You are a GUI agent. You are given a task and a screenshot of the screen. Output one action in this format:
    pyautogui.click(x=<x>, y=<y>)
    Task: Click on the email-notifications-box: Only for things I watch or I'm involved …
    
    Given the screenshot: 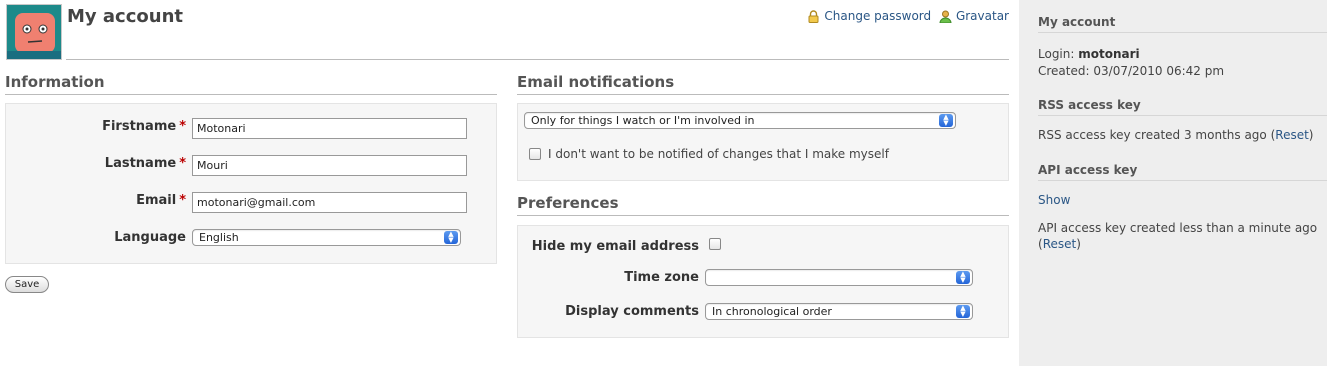 What is the action you would take?
    pyautogui.click(x=763, y=142)
    